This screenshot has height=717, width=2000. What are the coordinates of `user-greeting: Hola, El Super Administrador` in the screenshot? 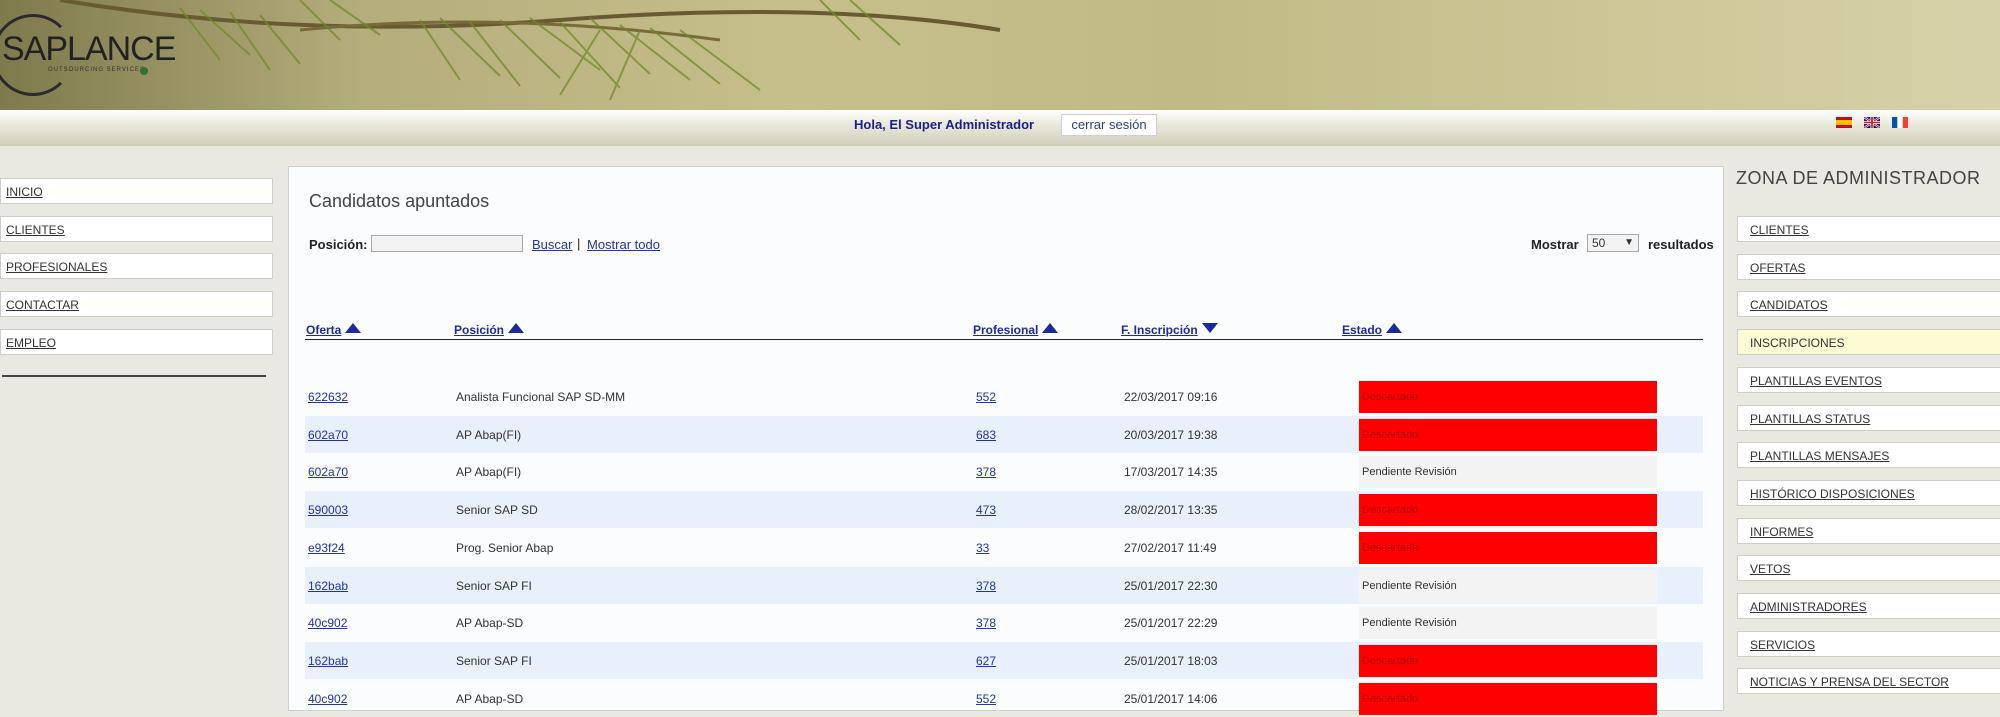 It's located at (944, 124).